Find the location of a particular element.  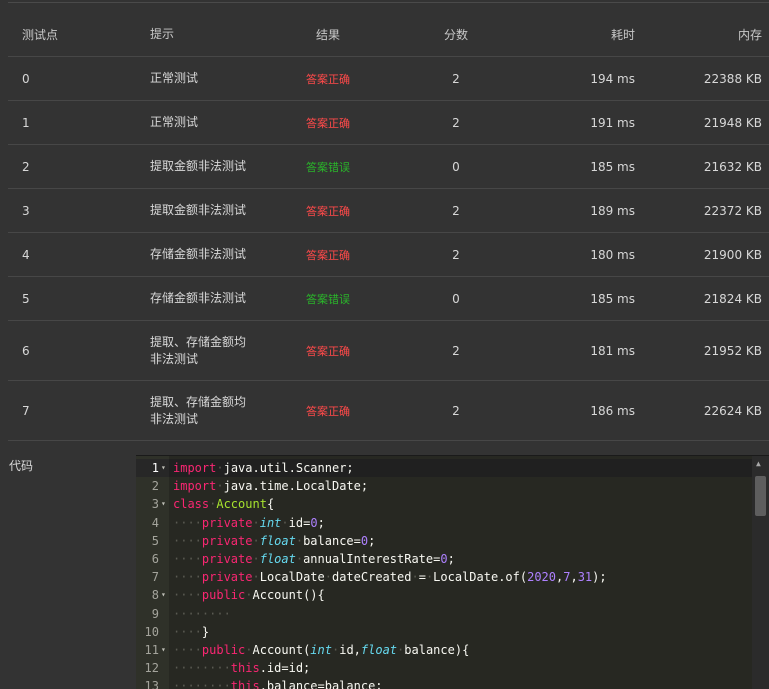

line-number: 7 is located at coordinates (155, 577).